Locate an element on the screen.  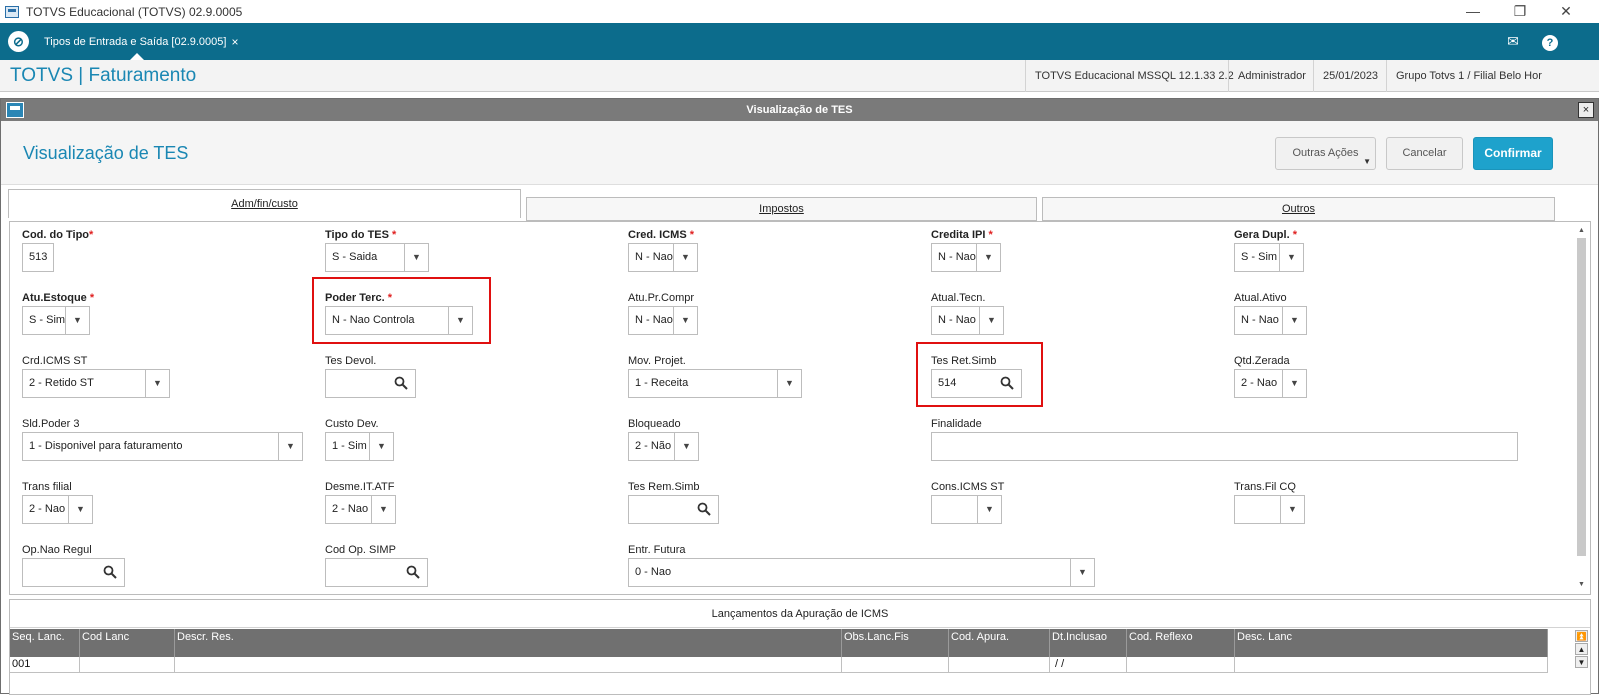
tipo-tes-select: S - Saida ▼ is located at coordinates (377, 257).